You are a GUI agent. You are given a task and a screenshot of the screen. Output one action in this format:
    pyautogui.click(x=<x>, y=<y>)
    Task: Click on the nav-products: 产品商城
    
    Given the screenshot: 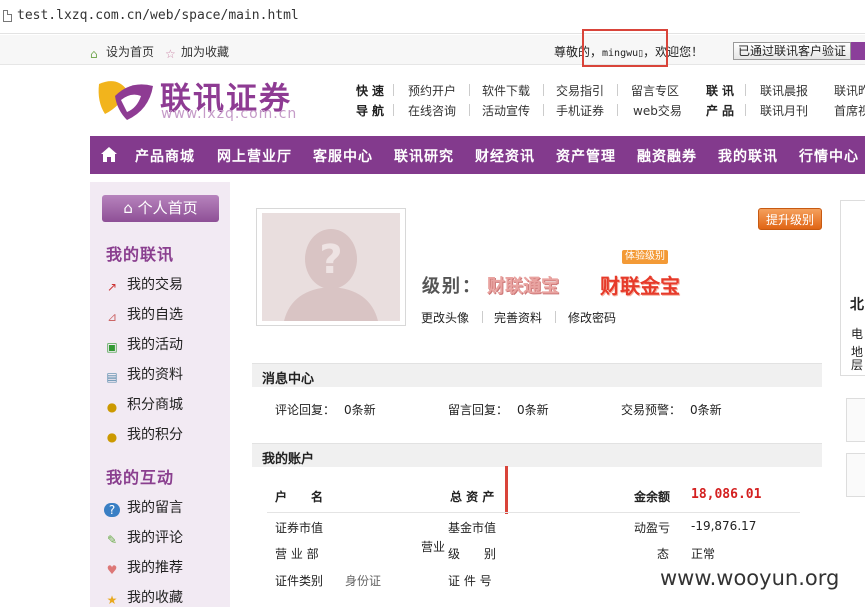 What is the action you would take?
    pyautogui.click(x=165, y=156)
    